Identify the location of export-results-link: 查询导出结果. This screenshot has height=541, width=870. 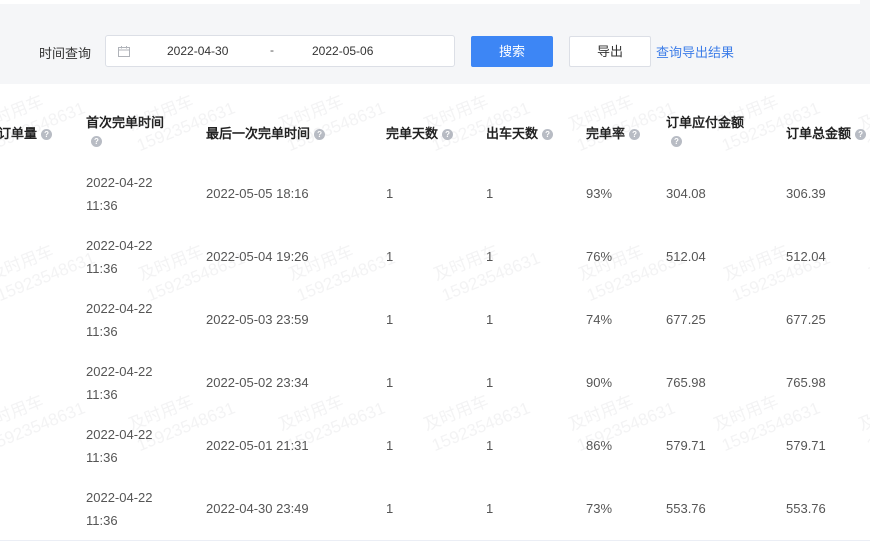
(695, 51).